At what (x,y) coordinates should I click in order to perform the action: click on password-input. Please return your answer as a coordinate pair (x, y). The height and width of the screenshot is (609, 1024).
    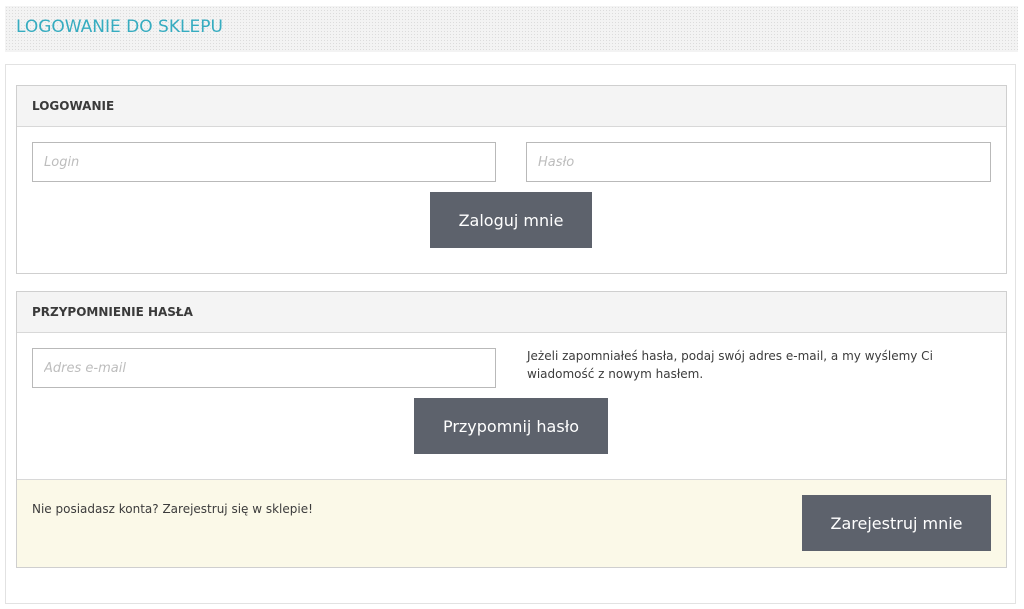
    Looking at the image, I should click on (758, 162).